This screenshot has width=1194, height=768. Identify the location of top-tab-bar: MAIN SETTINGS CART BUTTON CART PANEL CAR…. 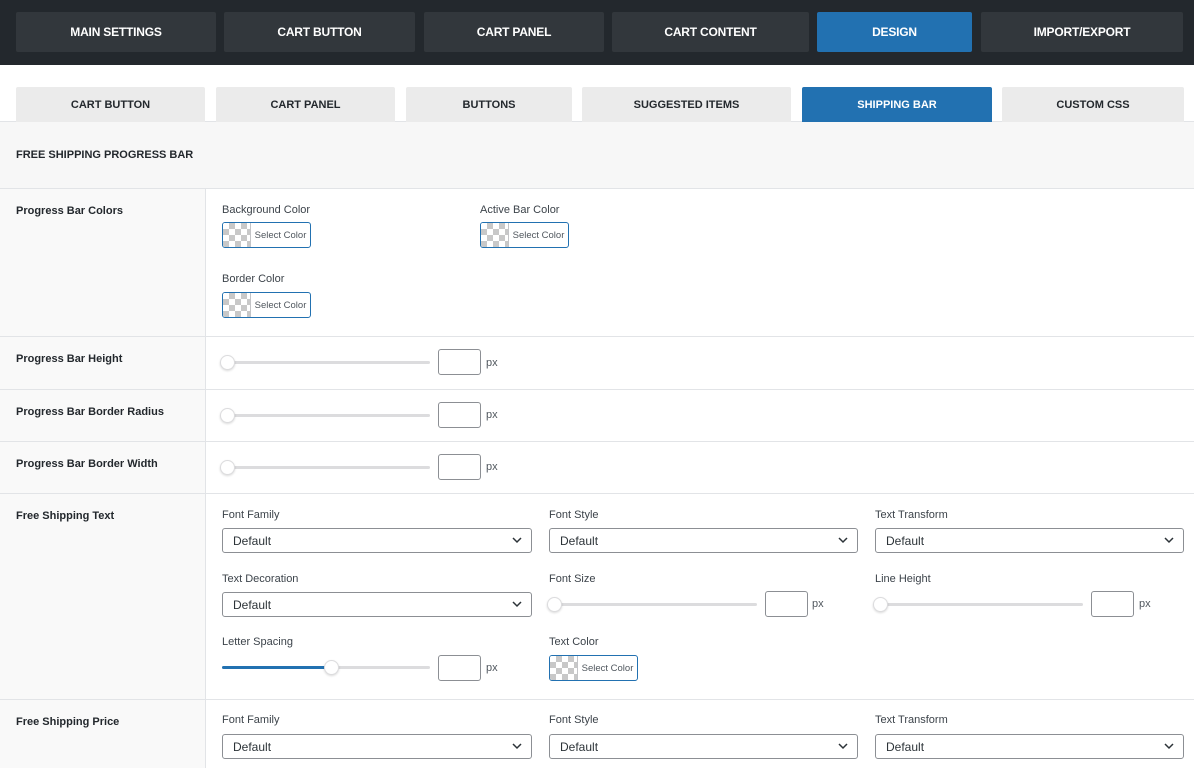
(597, 32).